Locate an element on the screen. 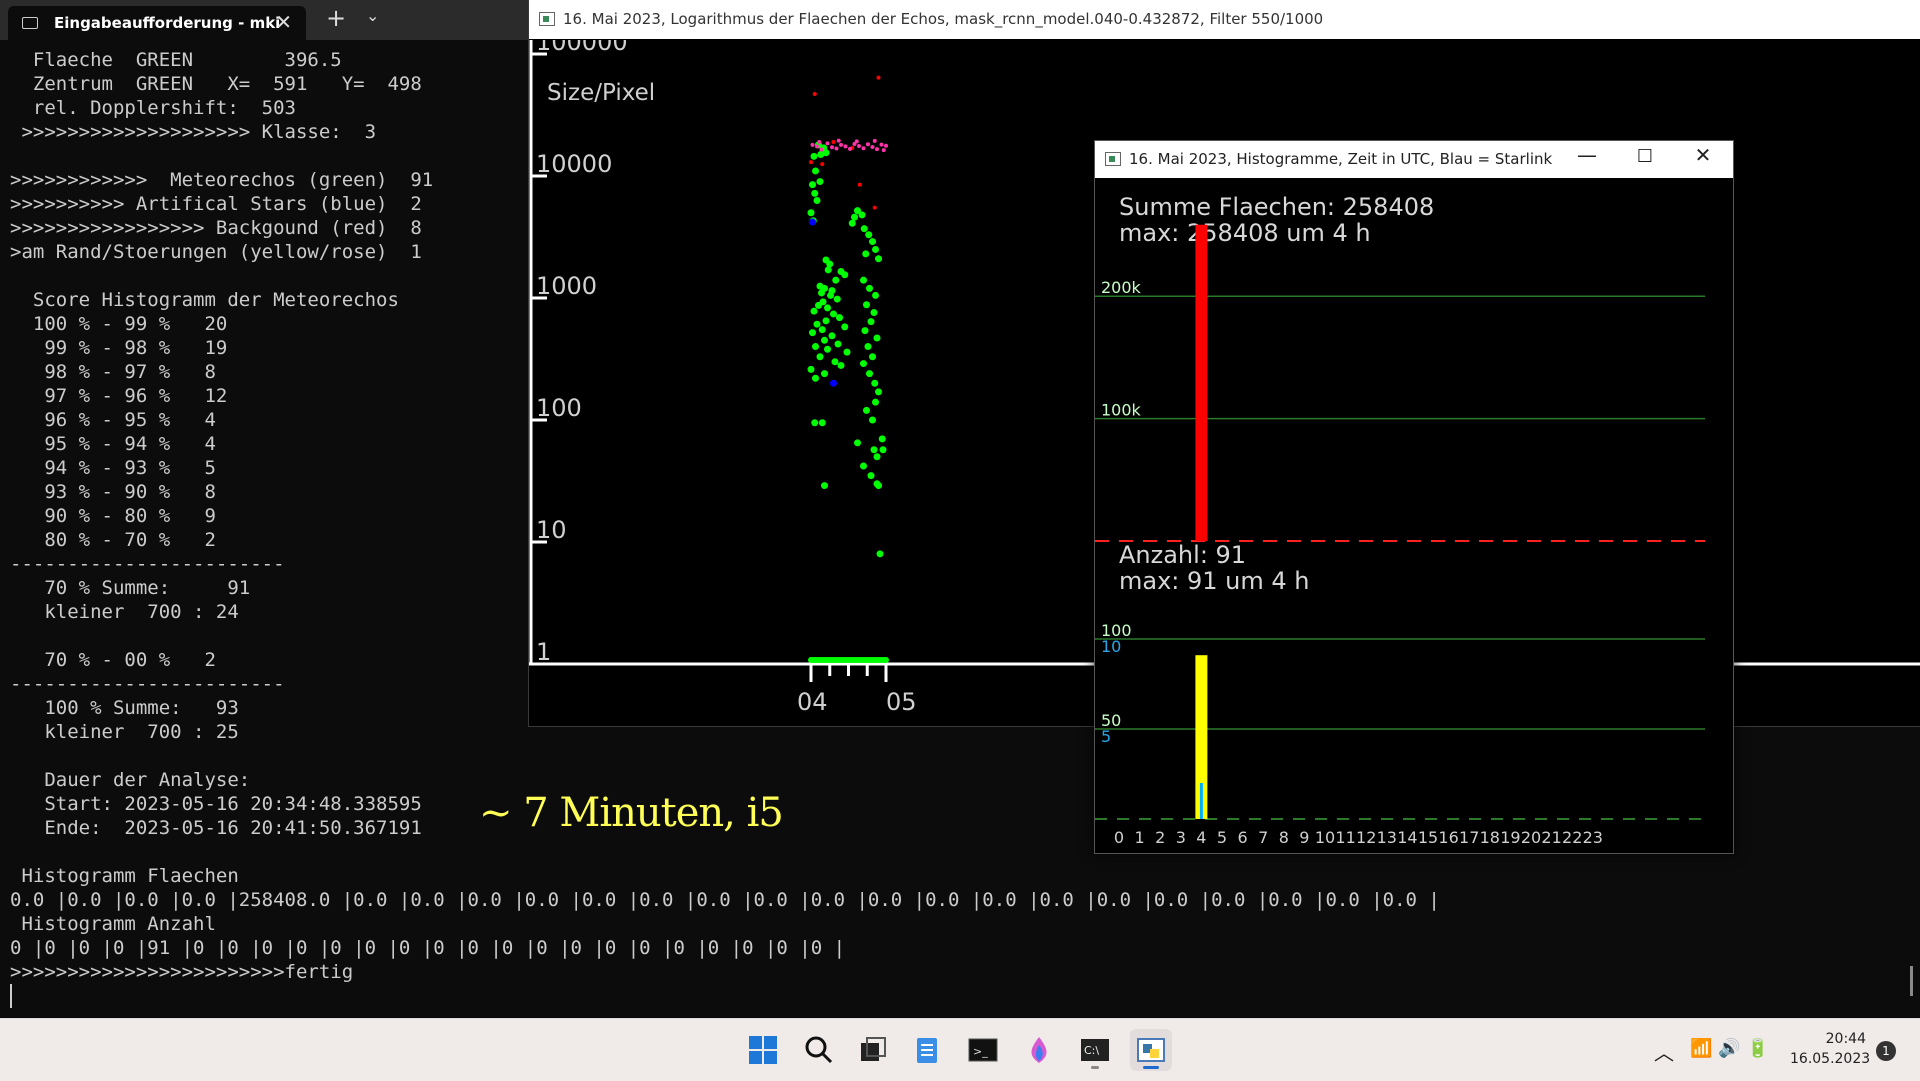 The image size is (1920, 1081). hour-label: 15 is located at coordinates (1428, 837).